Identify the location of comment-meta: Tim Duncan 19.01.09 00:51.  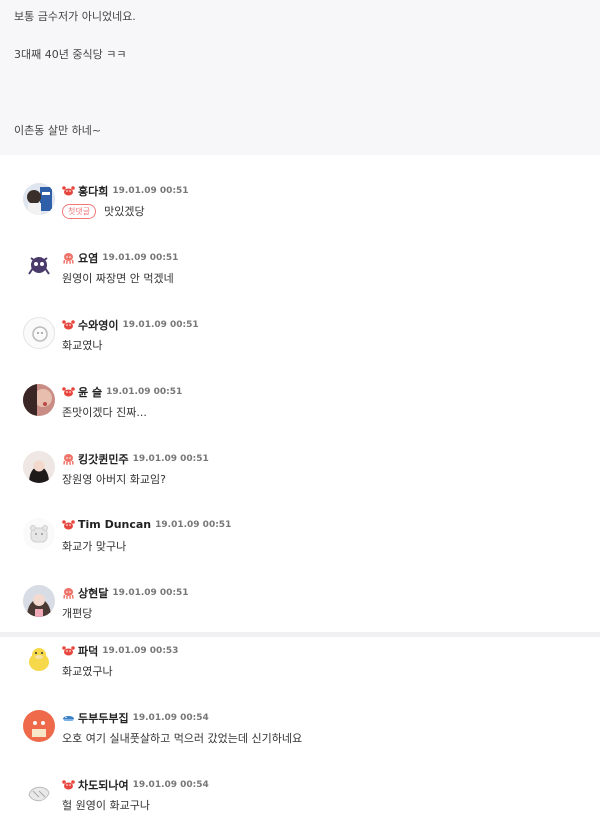
(146, 524).